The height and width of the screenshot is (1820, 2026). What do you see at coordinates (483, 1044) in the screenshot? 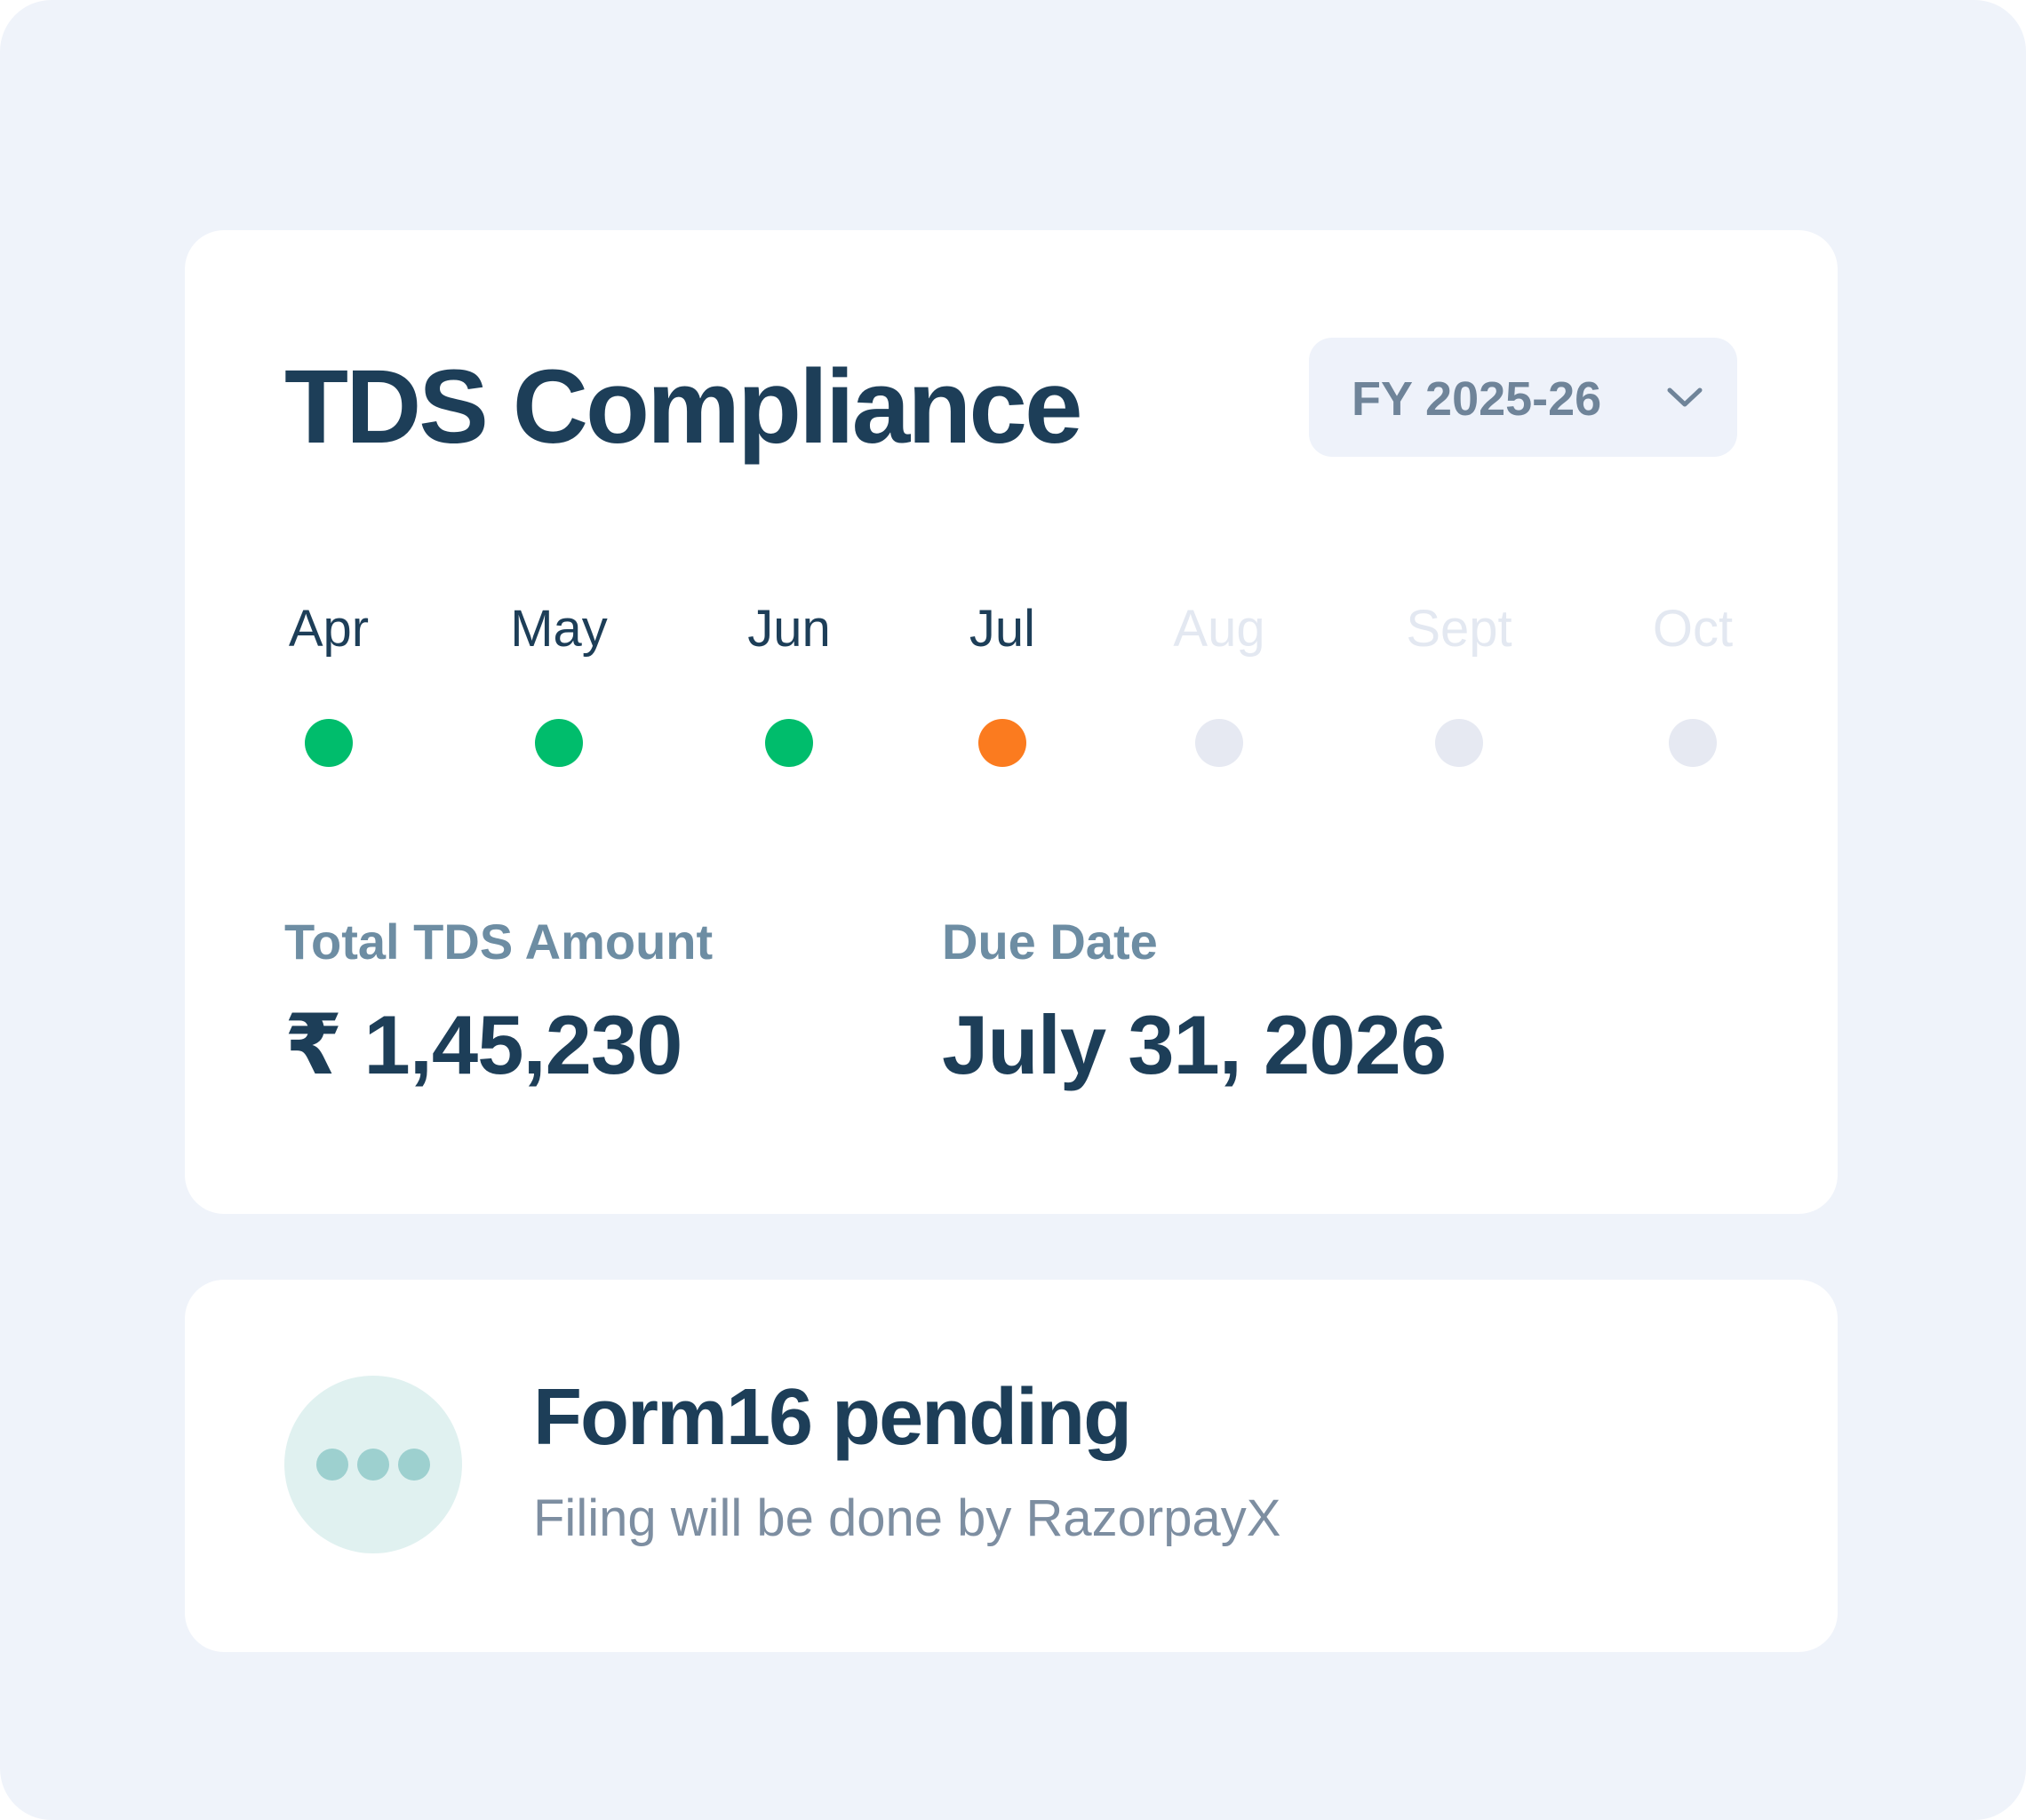
I see `total-tds-amount: ₹ 1,45,230` at bounding box center [483, 1044].